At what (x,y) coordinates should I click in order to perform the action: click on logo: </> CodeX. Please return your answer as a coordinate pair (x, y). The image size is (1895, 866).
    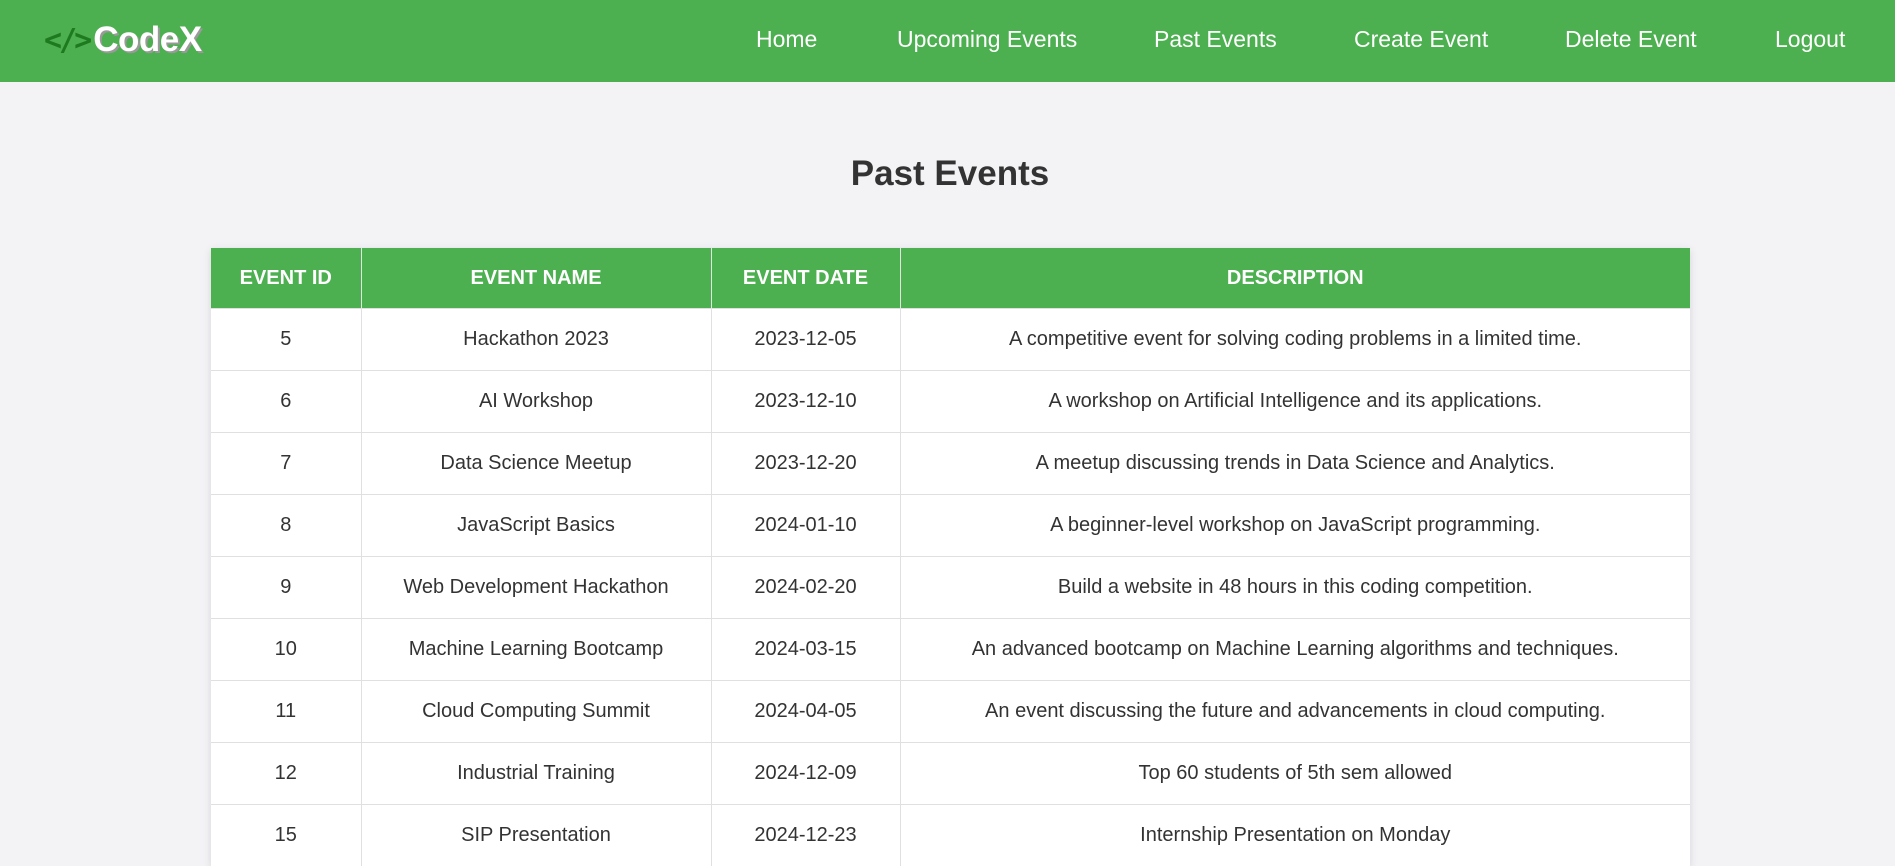
    Looking at the image, I should click on (123, 40).